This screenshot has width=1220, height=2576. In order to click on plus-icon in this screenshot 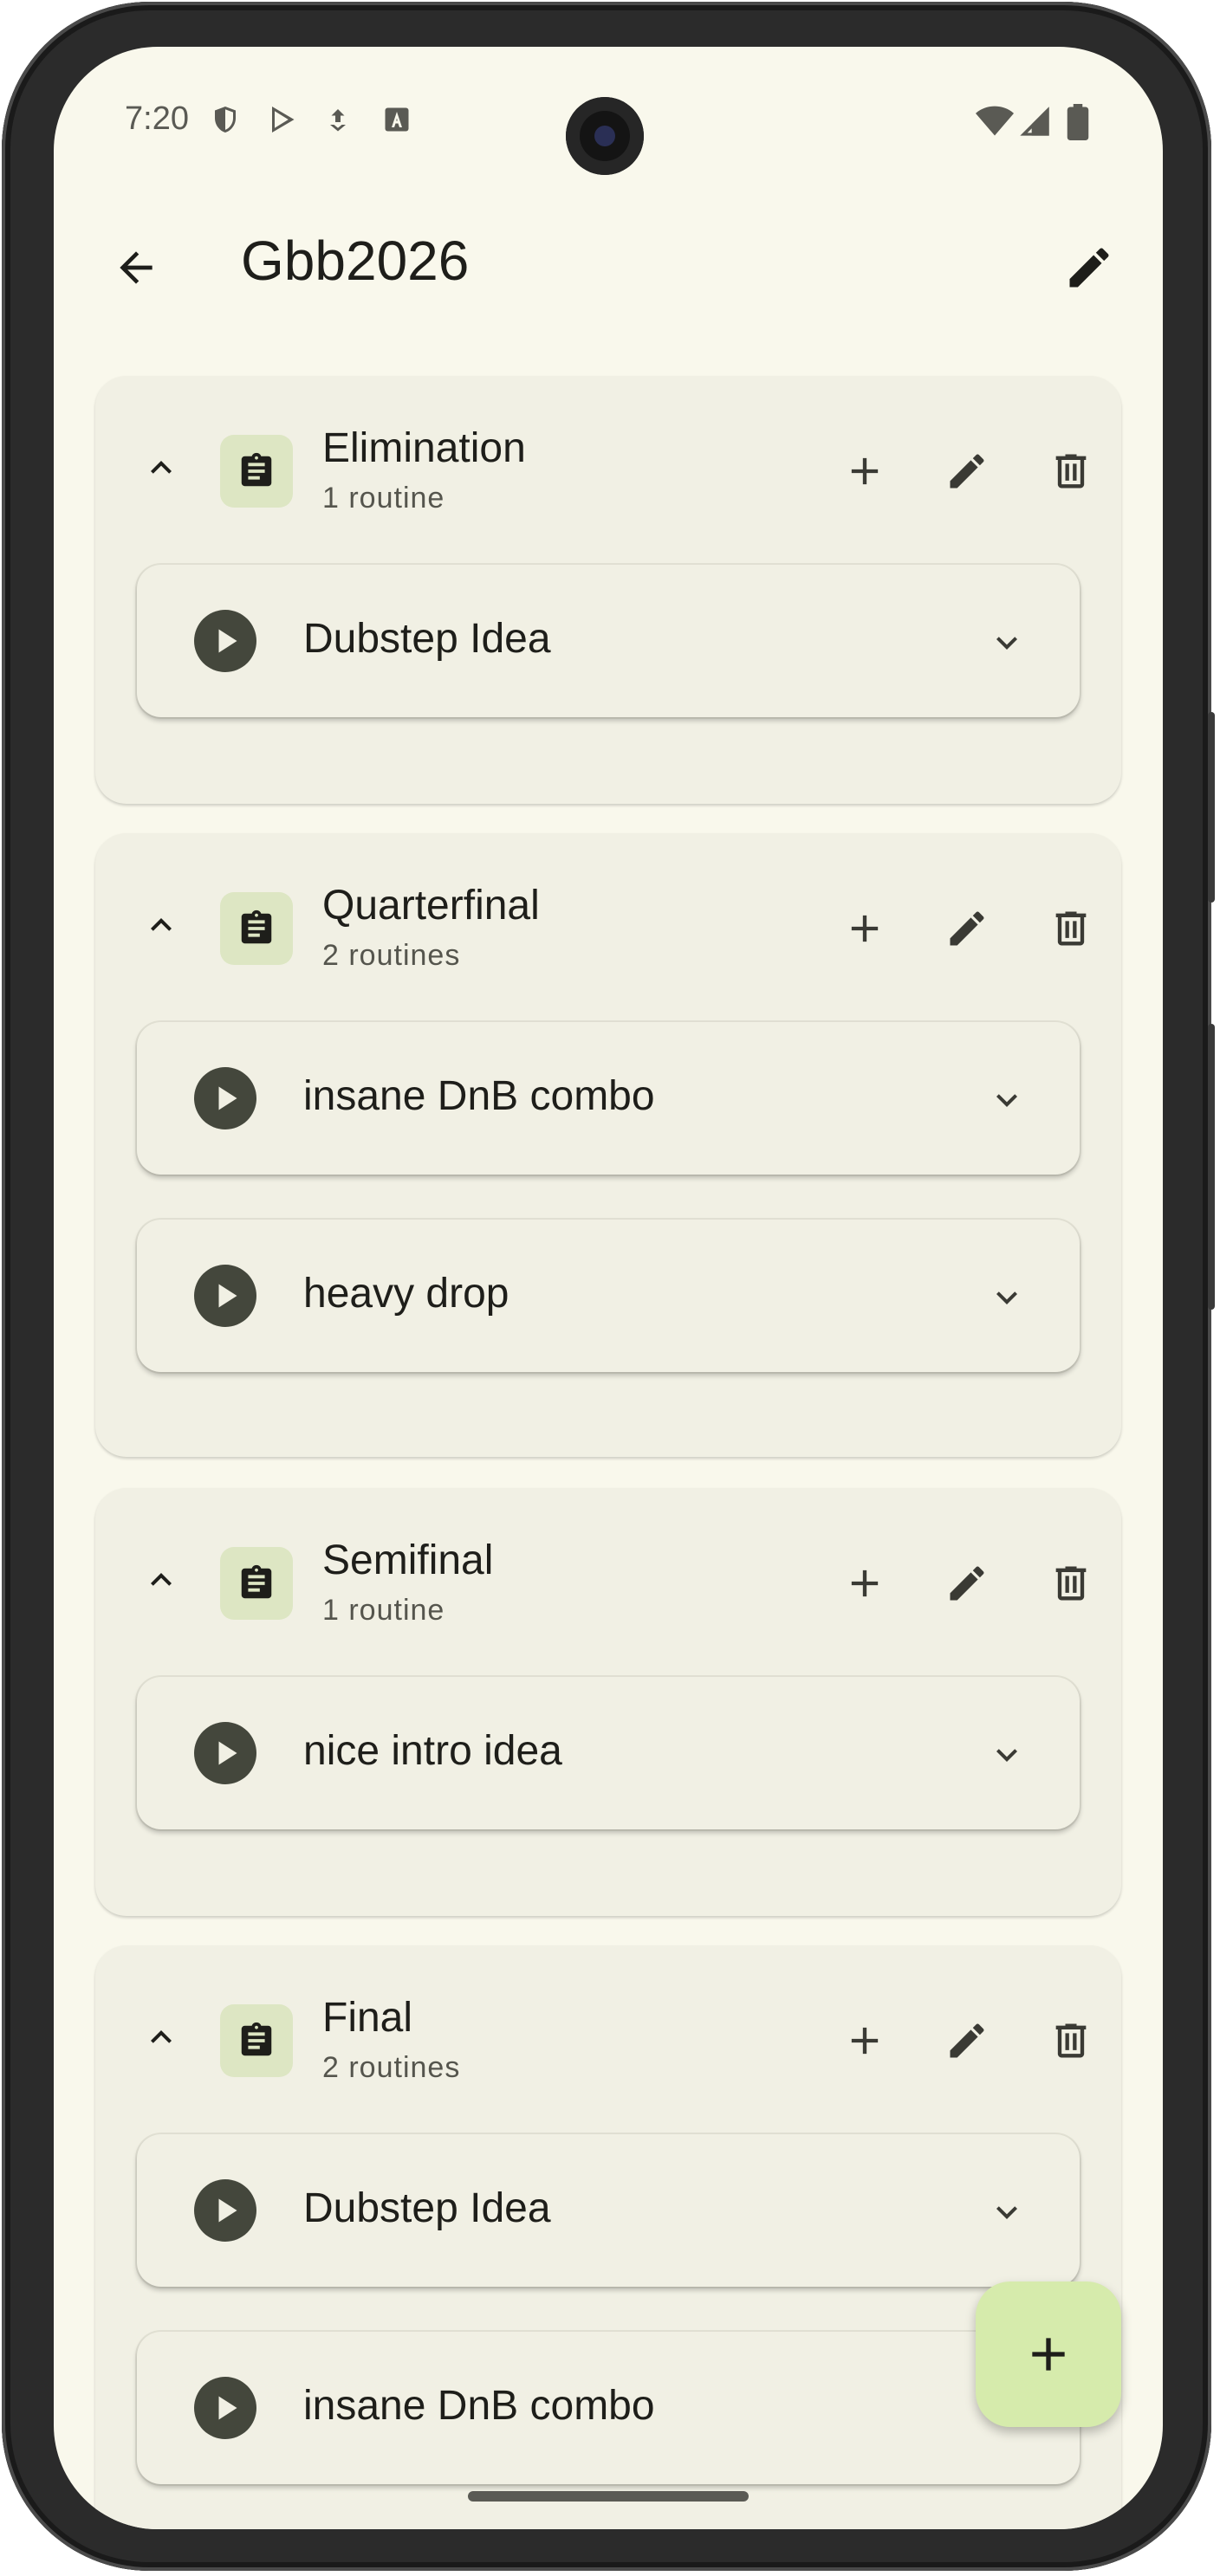, I will do `click(1048, 2354)`.